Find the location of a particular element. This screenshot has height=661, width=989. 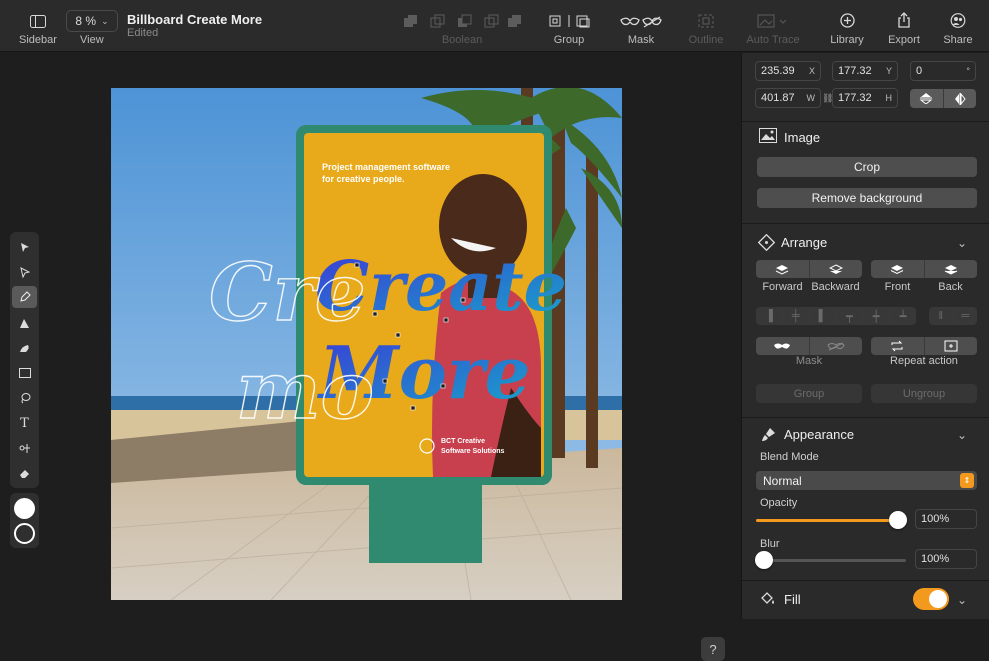

backward-label: Backward is located at coordinates (835, 287).